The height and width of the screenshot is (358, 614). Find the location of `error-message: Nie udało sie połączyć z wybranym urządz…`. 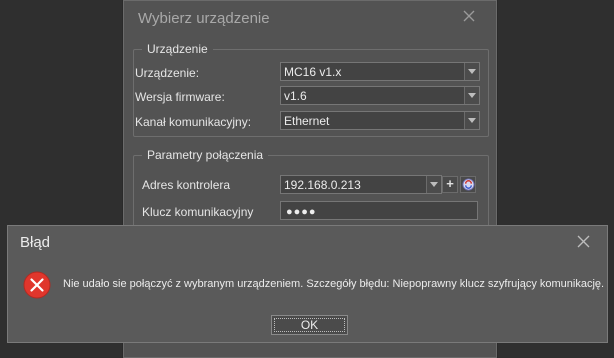

error-message: Nie udało sie połączyć z wybranym urządz… is located at coordinates (334, 284).